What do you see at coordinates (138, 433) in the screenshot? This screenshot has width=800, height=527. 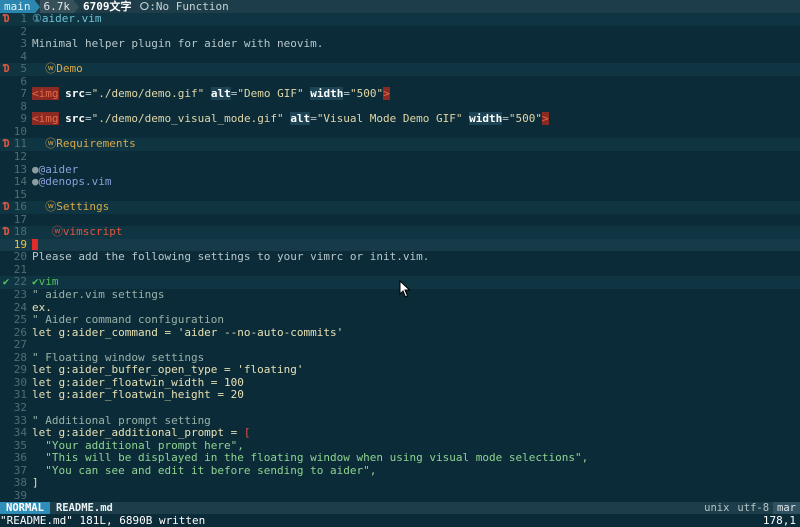 I see `token: let g:aider_additional_prompt =` at bounding box center [138, 433].